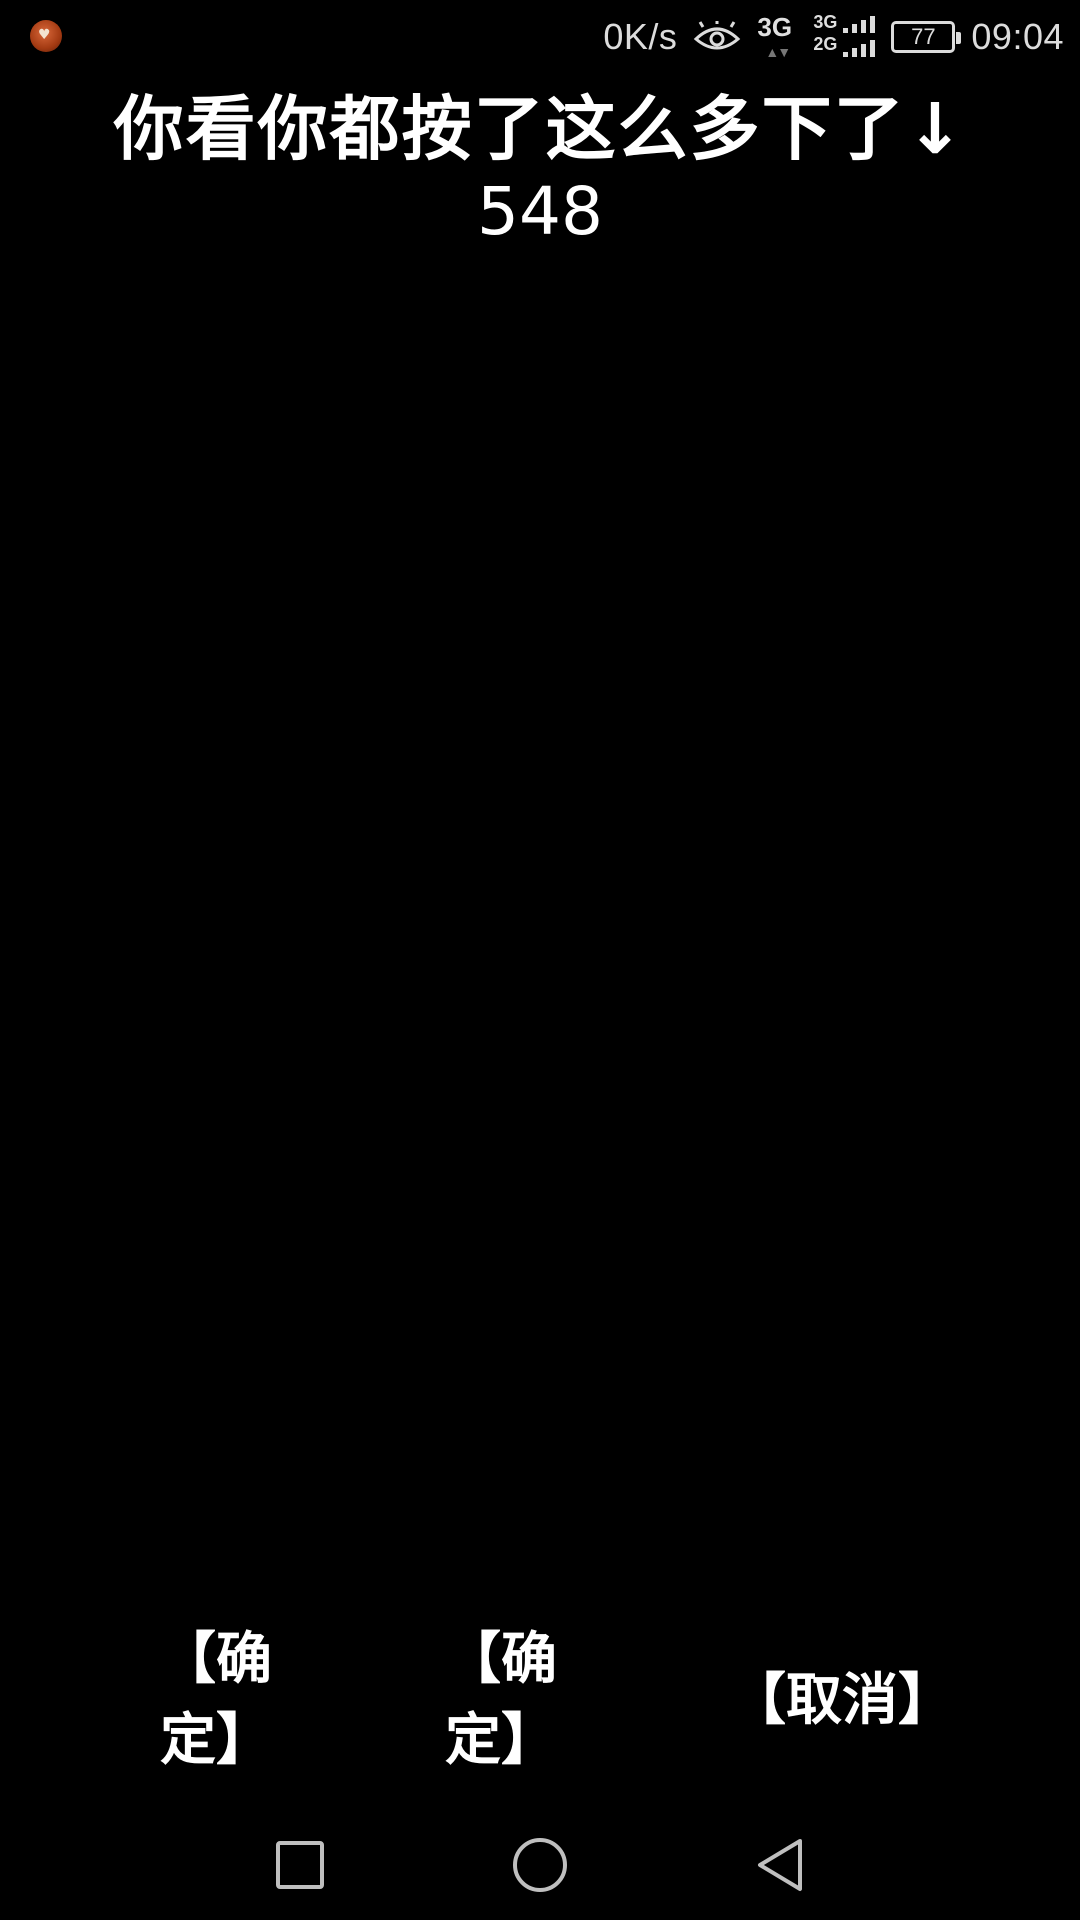 The width and height of the screenshot is (1080, 1920). I want to click on cancel-button: 【取消】, so click(842, 1695).